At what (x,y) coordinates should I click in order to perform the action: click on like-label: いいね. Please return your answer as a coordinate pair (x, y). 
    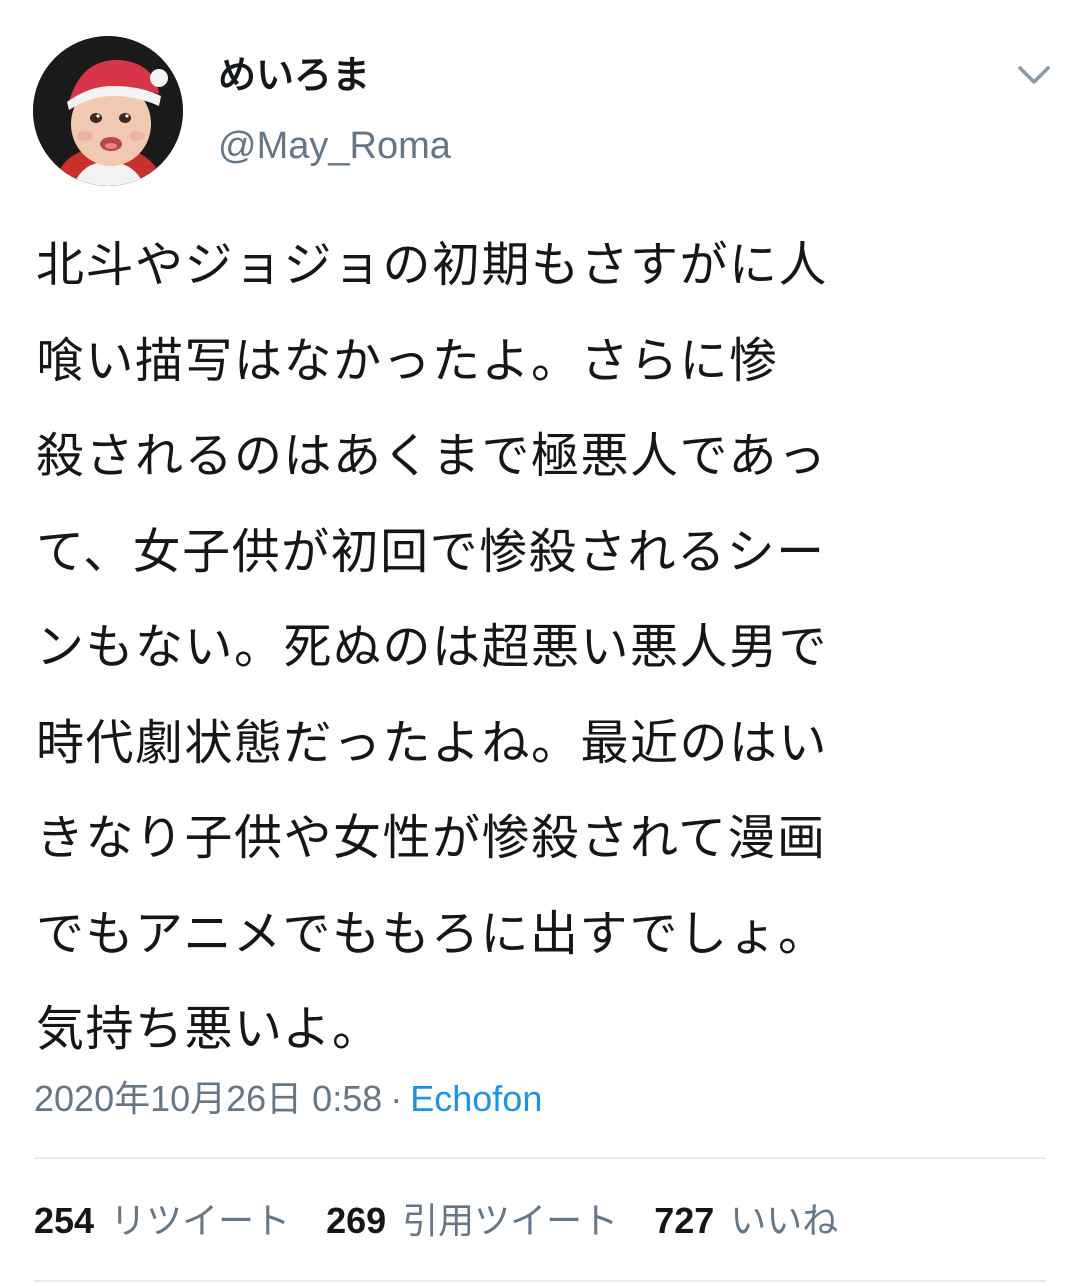
    Looking at the image, I should click on (784, 1221).